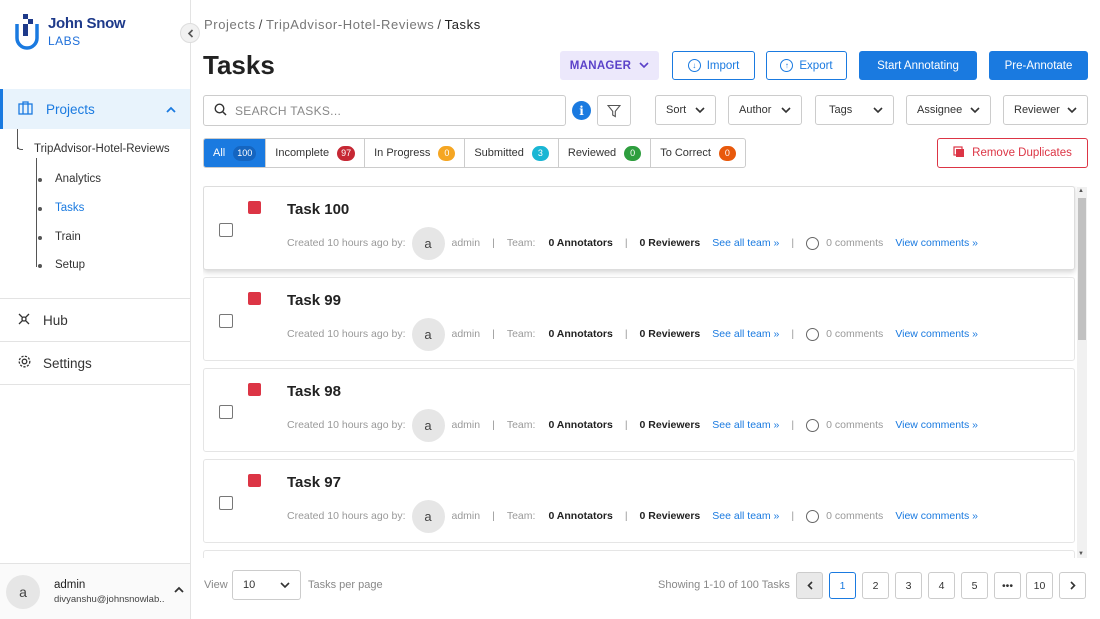  Describe the element at coordinates (314, 300) in the screenshot. I see `task-title: Task 99` at that location.